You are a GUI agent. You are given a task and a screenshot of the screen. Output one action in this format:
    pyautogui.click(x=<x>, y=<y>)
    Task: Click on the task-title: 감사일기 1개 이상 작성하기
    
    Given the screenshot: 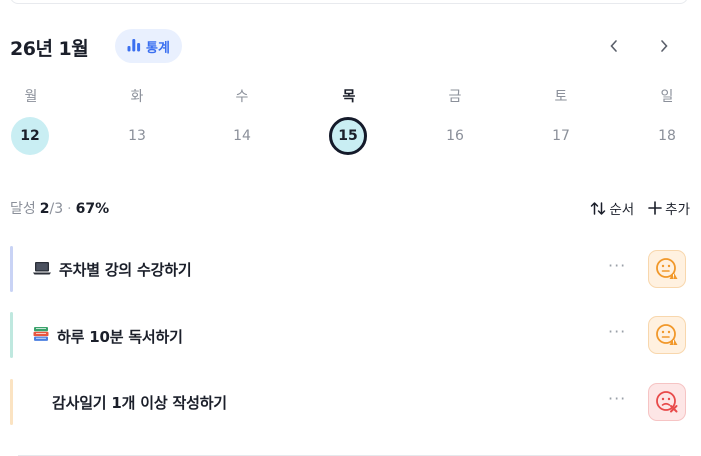 What is the action you would take?
    pyautogui.click(x=139, y=402)
    